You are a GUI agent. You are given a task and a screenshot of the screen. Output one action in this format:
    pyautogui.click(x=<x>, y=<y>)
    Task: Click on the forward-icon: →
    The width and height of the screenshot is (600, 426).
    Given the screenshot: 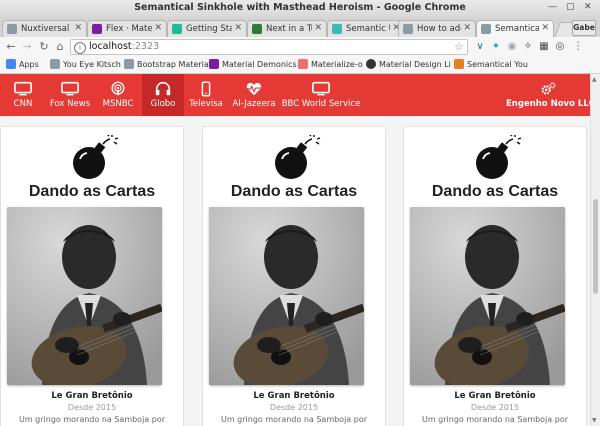 What is the action you would take?
    pyautogui.click(x=27, y=47)
    